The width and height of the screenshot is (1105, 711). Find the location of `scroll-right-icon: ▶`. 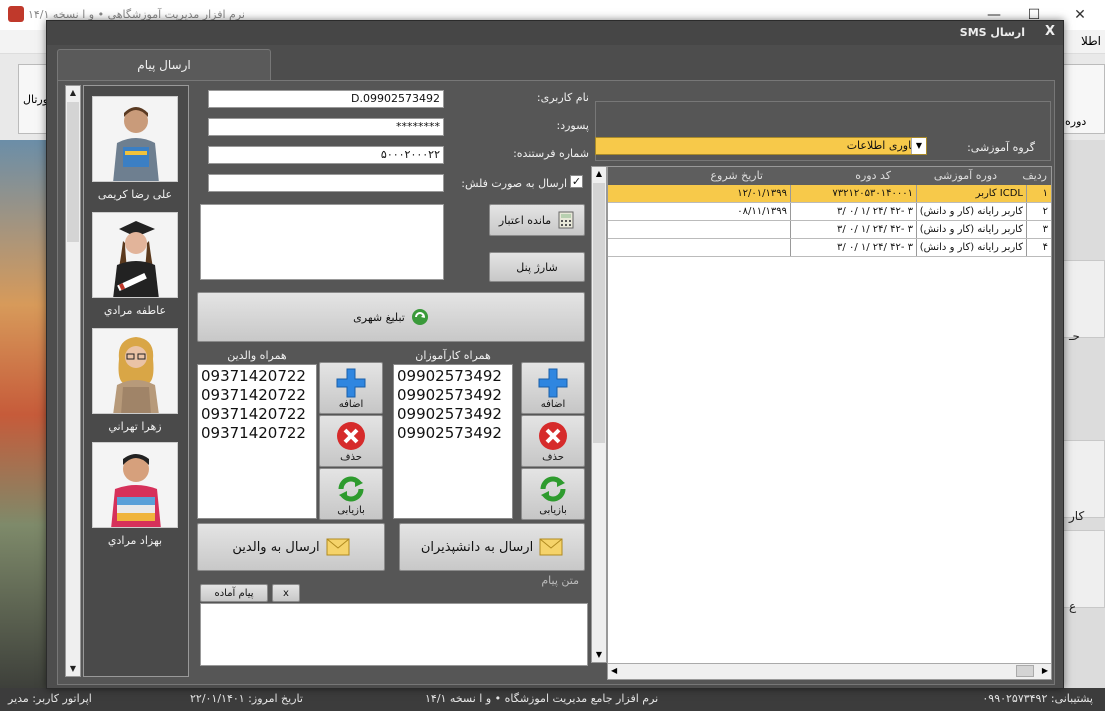

scroll-right-icon: ▶ is located at coordinates (1045, 670).